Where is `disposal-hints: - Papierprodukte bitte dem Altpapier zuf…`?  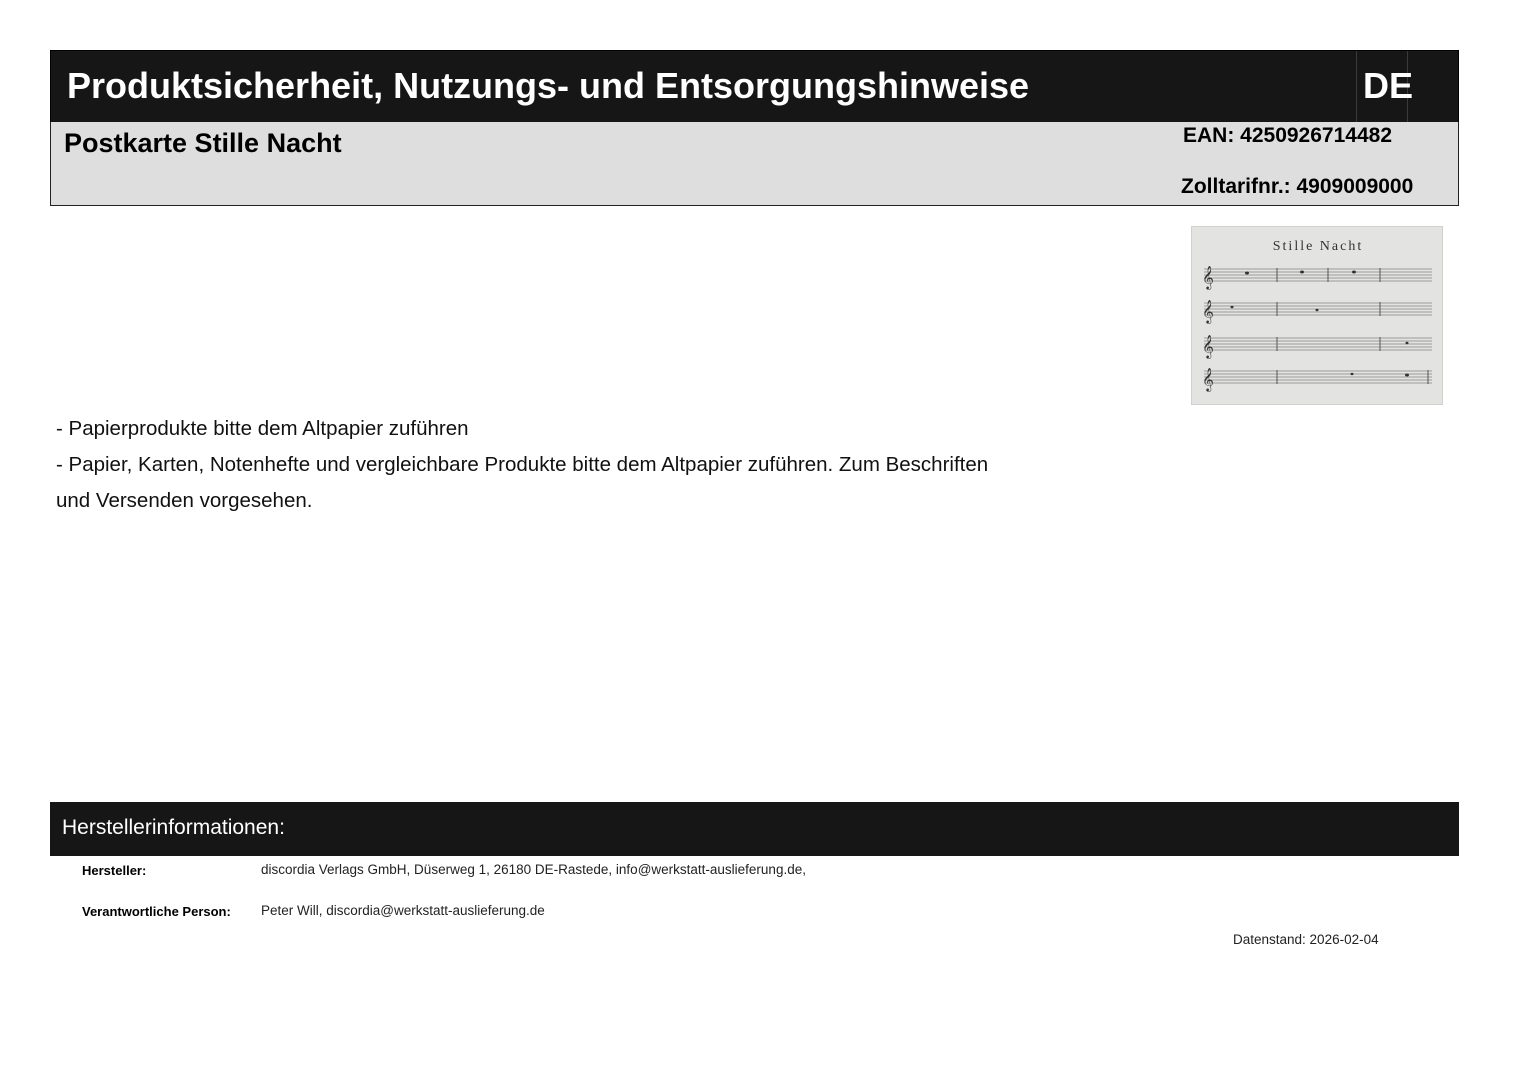
disposal-hints: - Papierprodukte bitte dem Altpapier zuf… is located at coordinates (561, 465).